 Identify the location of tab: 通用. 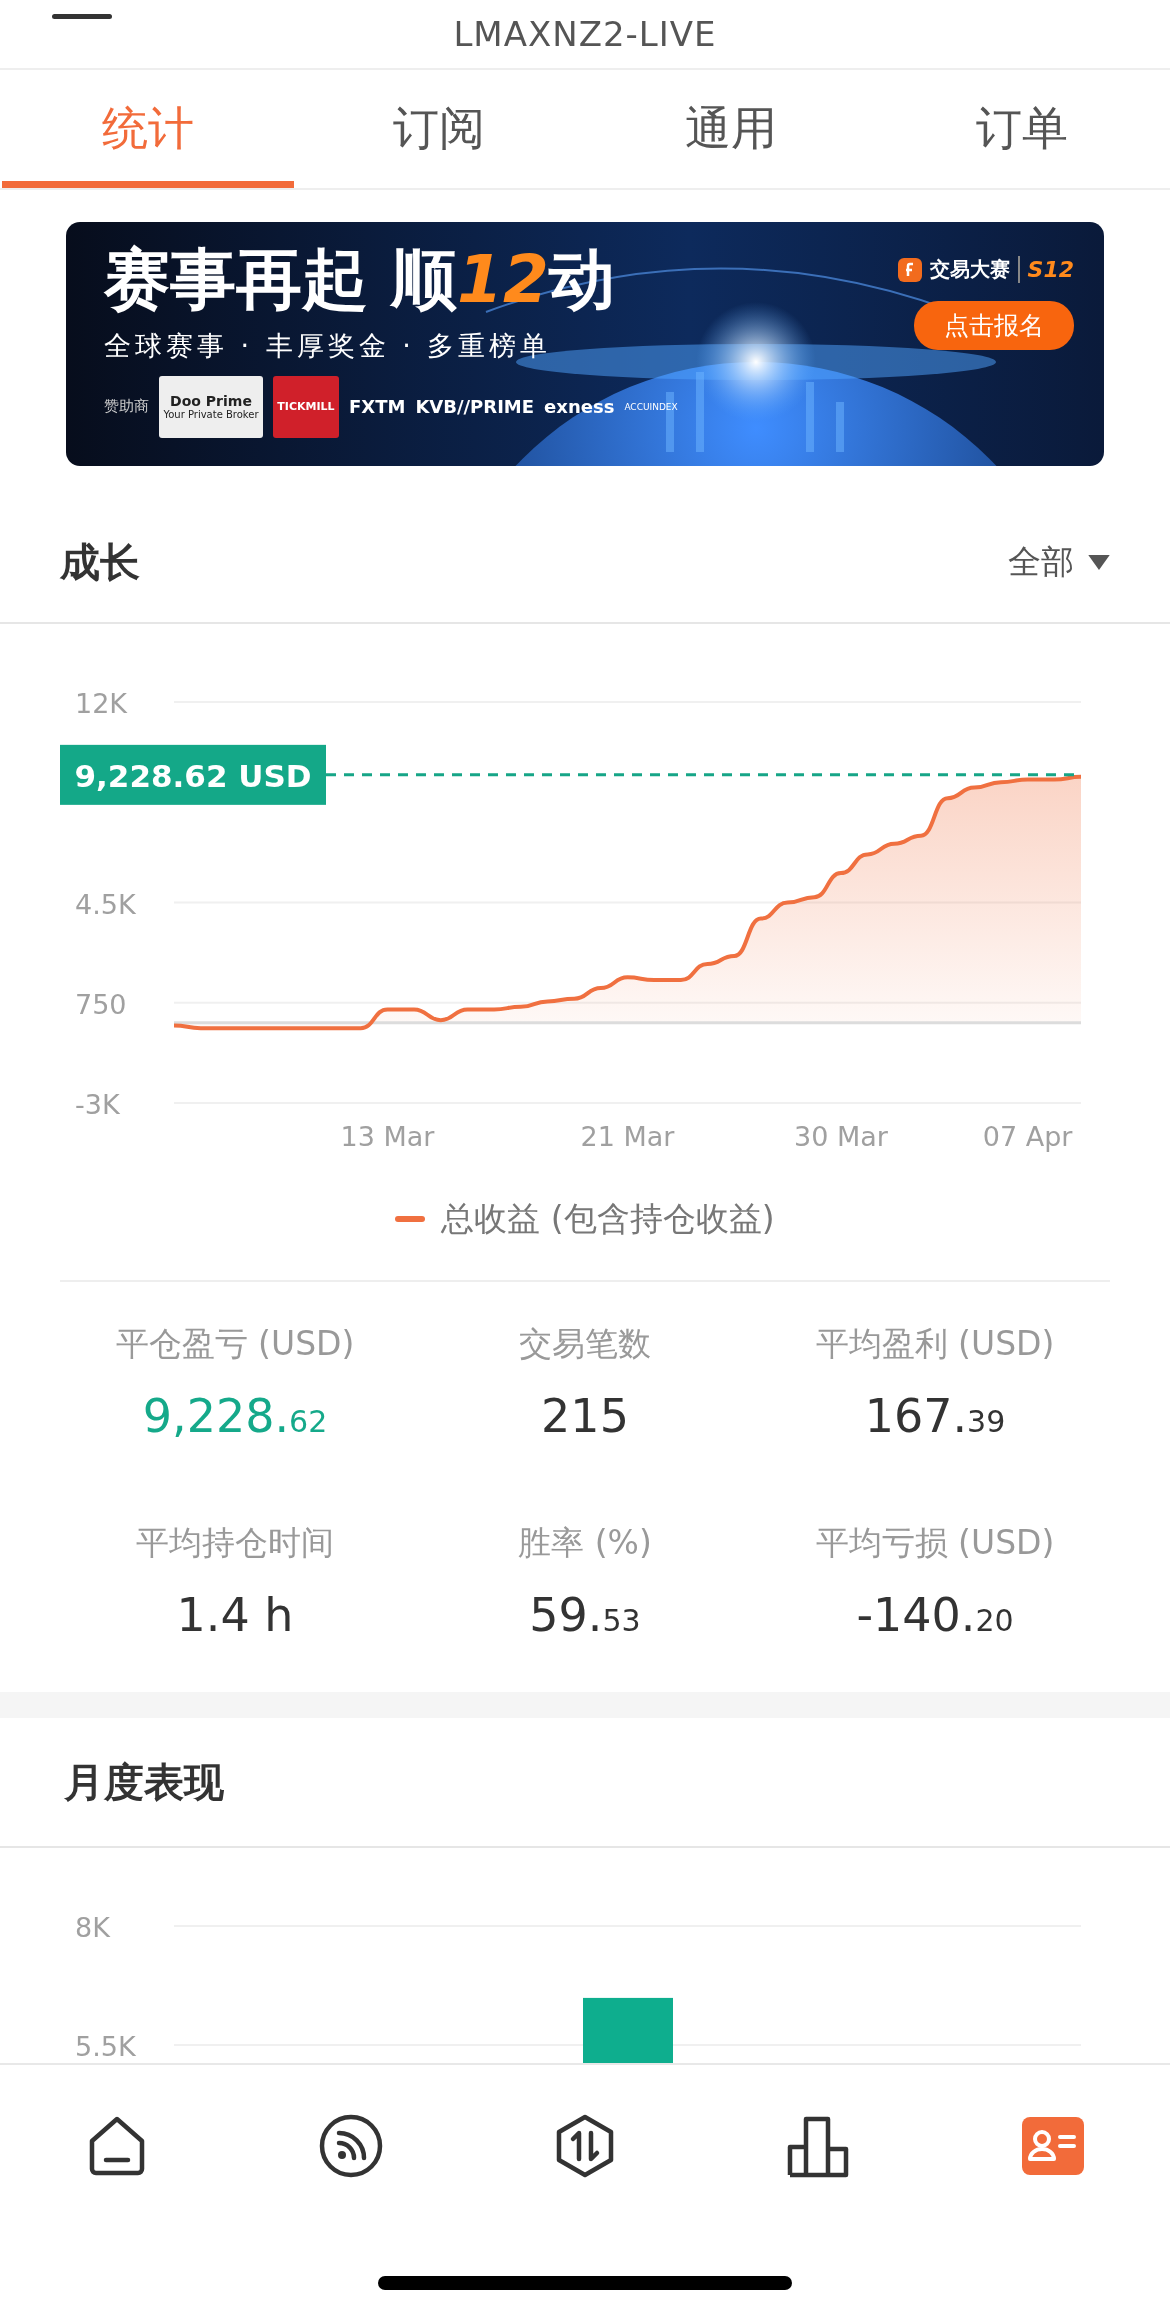
(731, 129).